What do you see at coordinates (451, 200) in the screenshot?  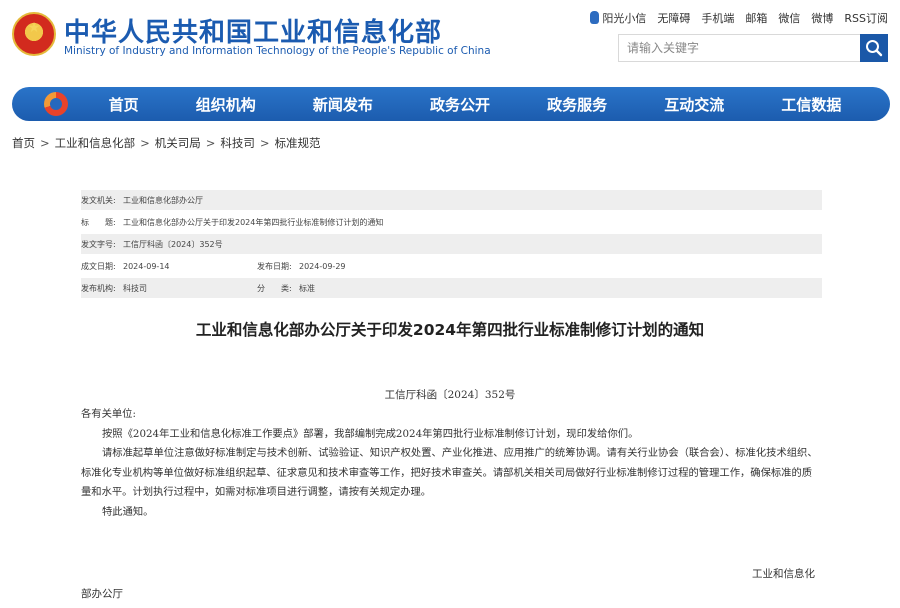 I see `meta-row-issuer: 发文机关: 工业和信息化部办公厅` at bounding box center [451, 200].